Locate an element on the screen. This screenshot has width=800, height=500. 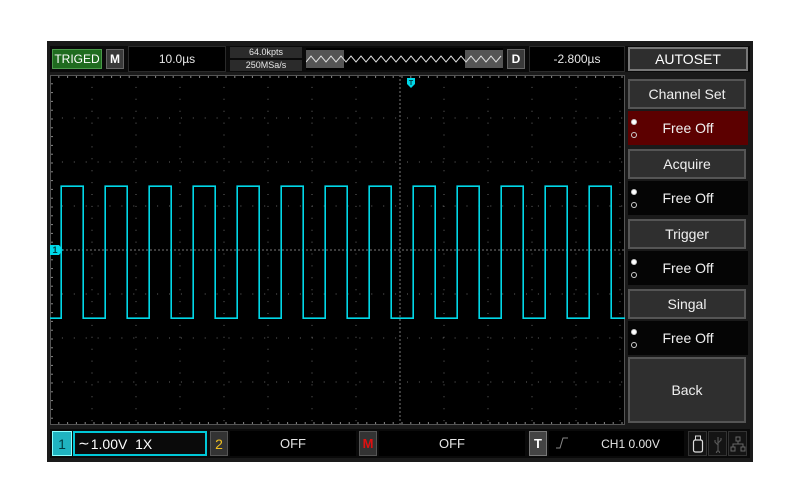
math-state: OFF is located at coordinates (452, 443).